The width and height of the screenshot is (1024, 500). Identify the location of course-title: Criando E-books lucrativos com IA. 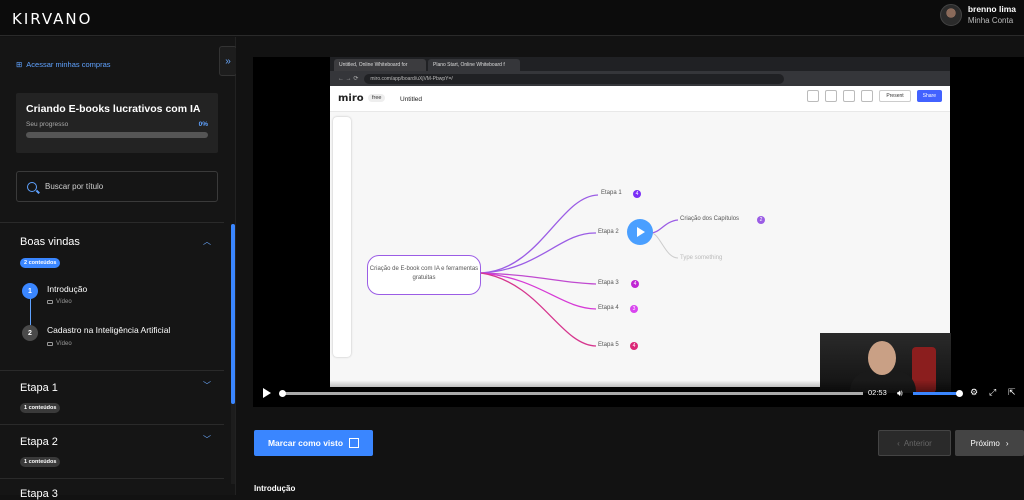
(113, 109).